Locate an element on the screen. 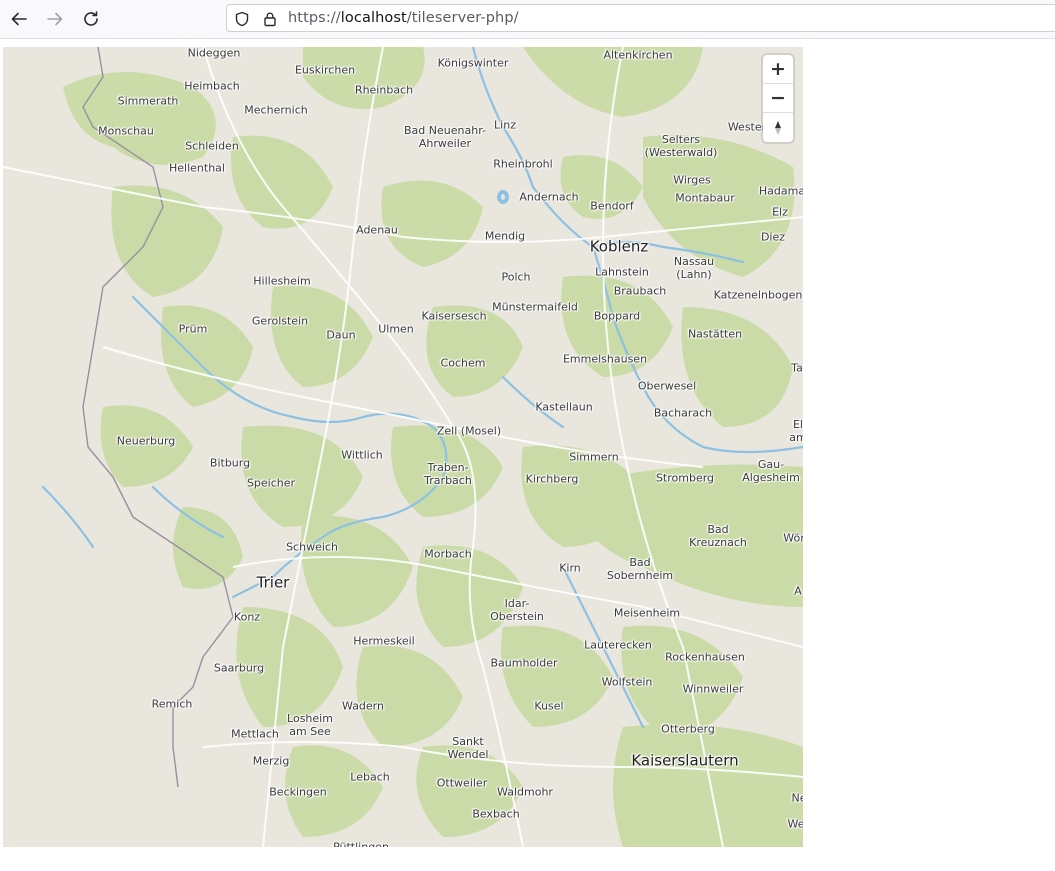 The image size is (1055, 871). url-text: https://localhost/tileserver-php/ is located at coordinates (403, 18).